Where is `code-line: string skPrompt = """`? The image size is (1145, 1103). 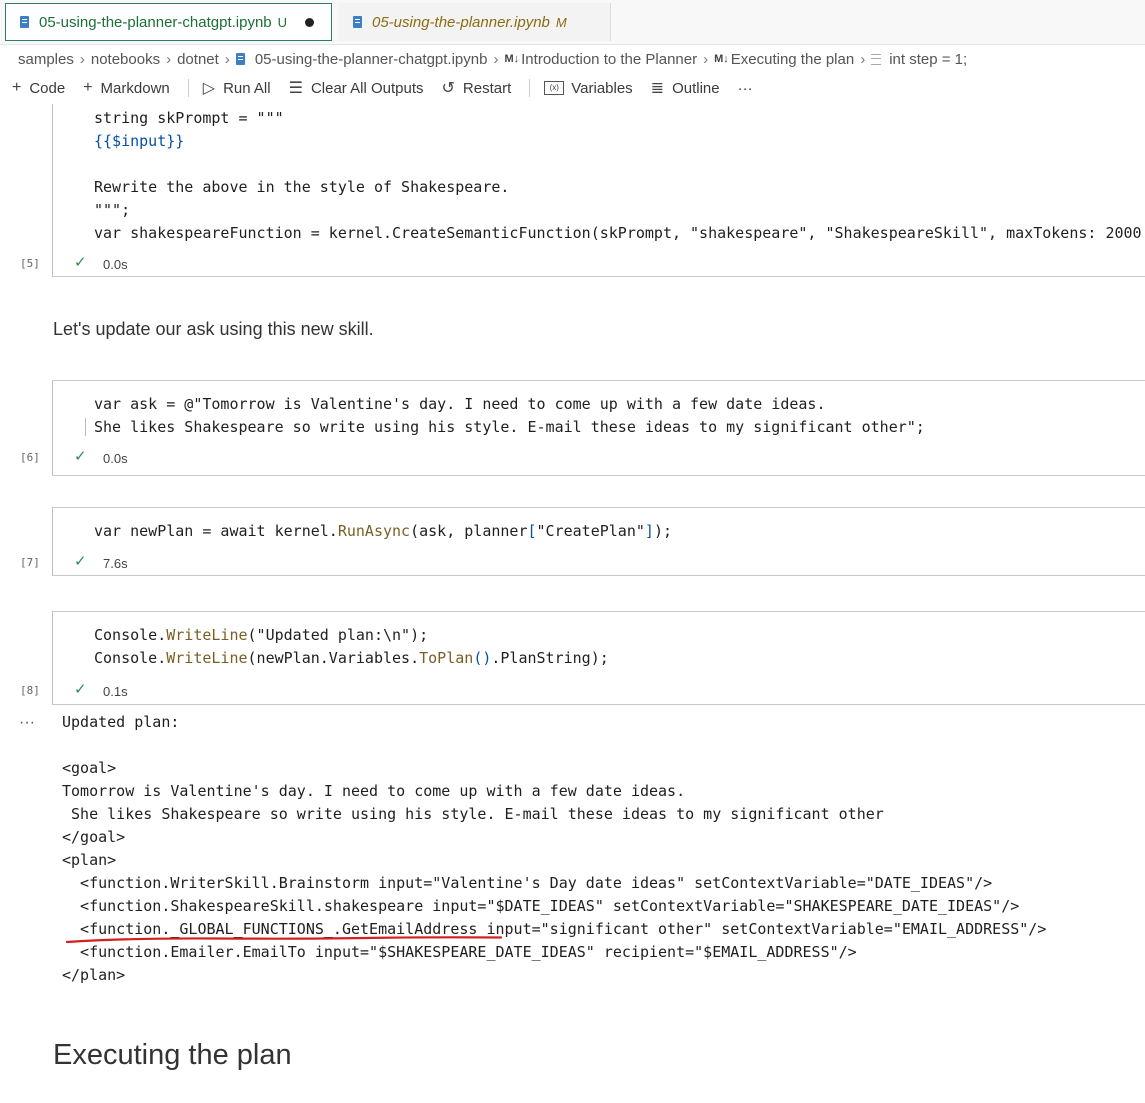 code-line: string skPrompt = """ is located at coordinates (189, 118).